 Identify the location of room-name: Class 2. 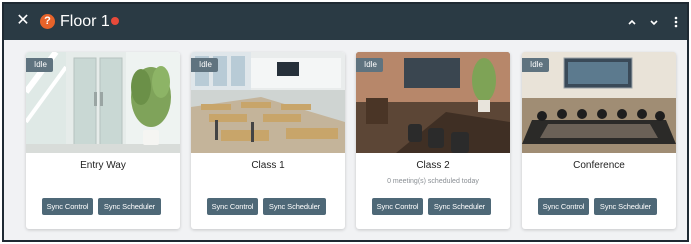
(433, 165).